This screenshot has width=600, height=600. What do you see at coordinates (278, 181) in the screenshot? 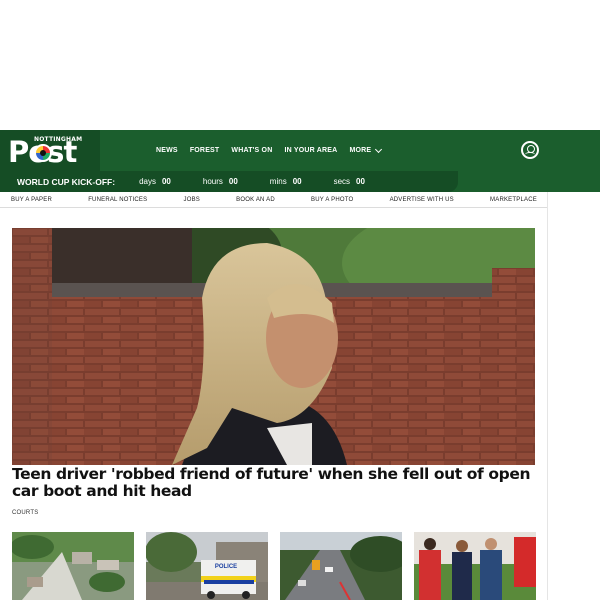
I see `countdown-mins-label: mins` at bounding box center [278, 181].